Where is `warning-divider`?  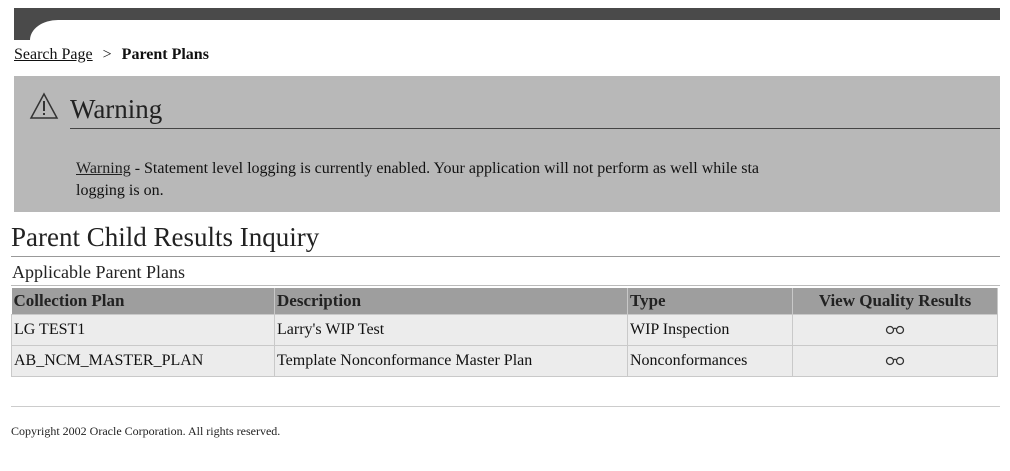
warning-divider is located at coordinates (535, 128).